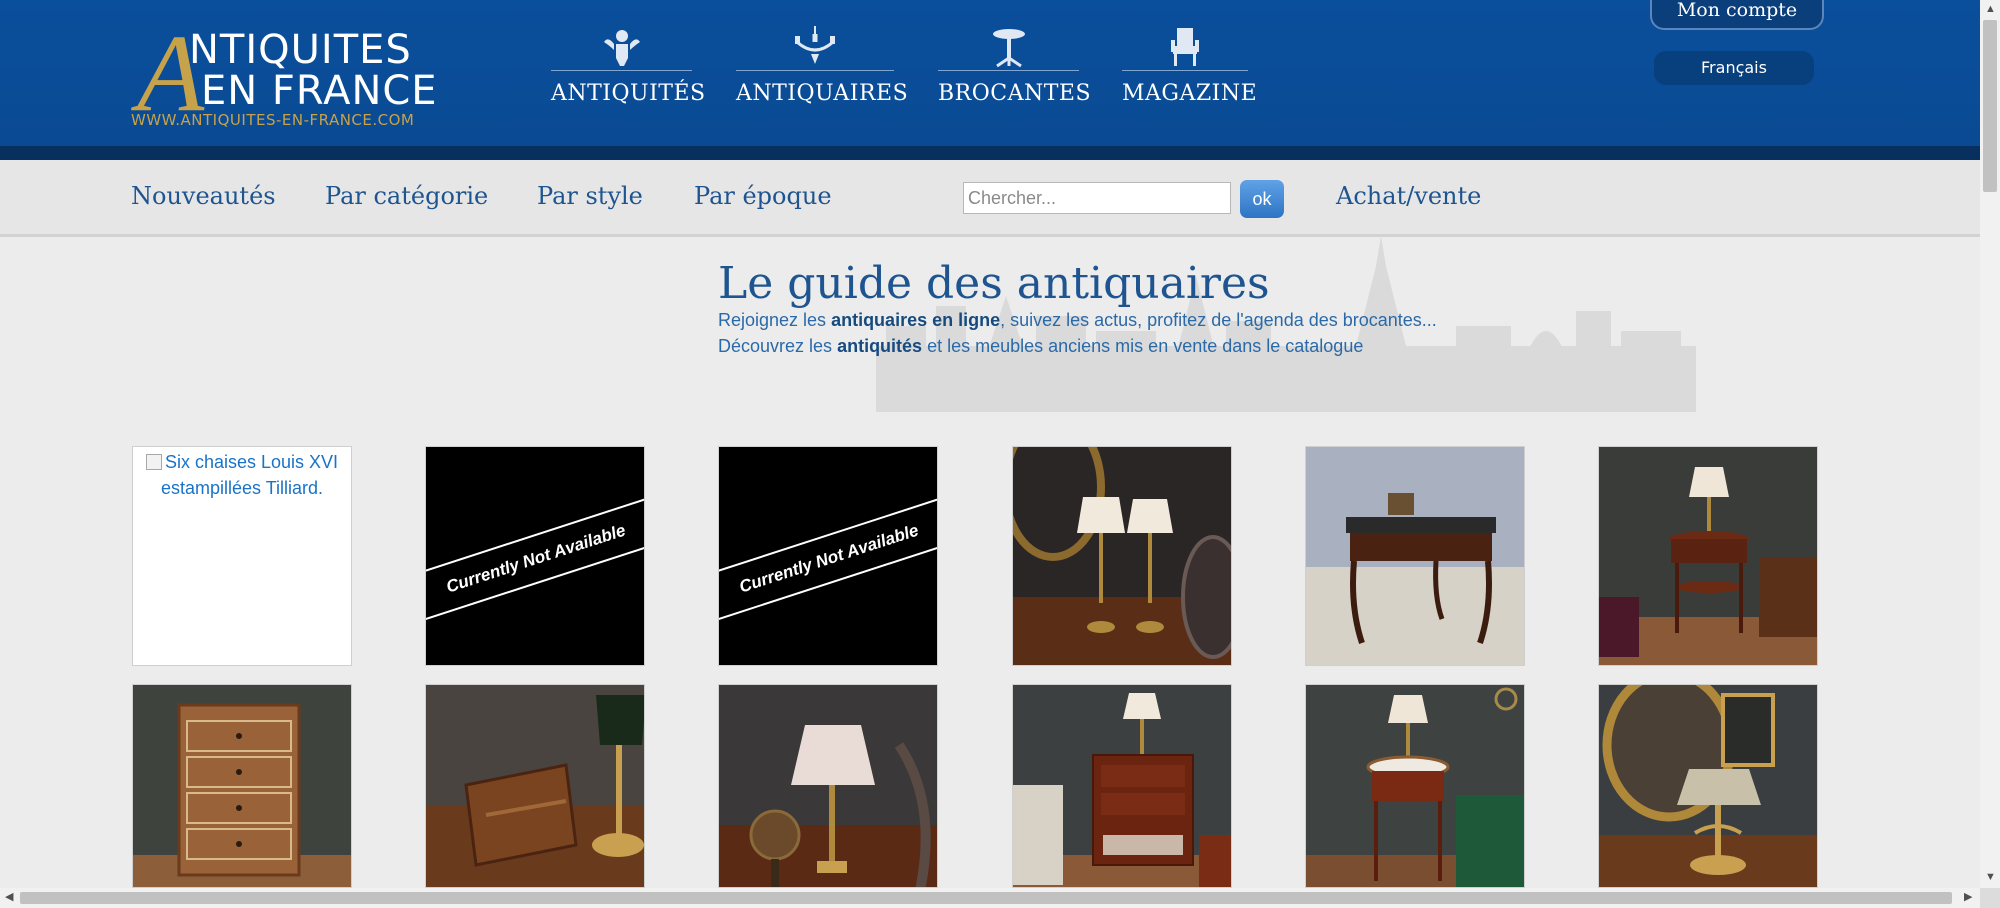  Describe the element at coordinates (1015, 93) in the screenshot. I see `nav-brocantes-label: BROCANTES` at that location.